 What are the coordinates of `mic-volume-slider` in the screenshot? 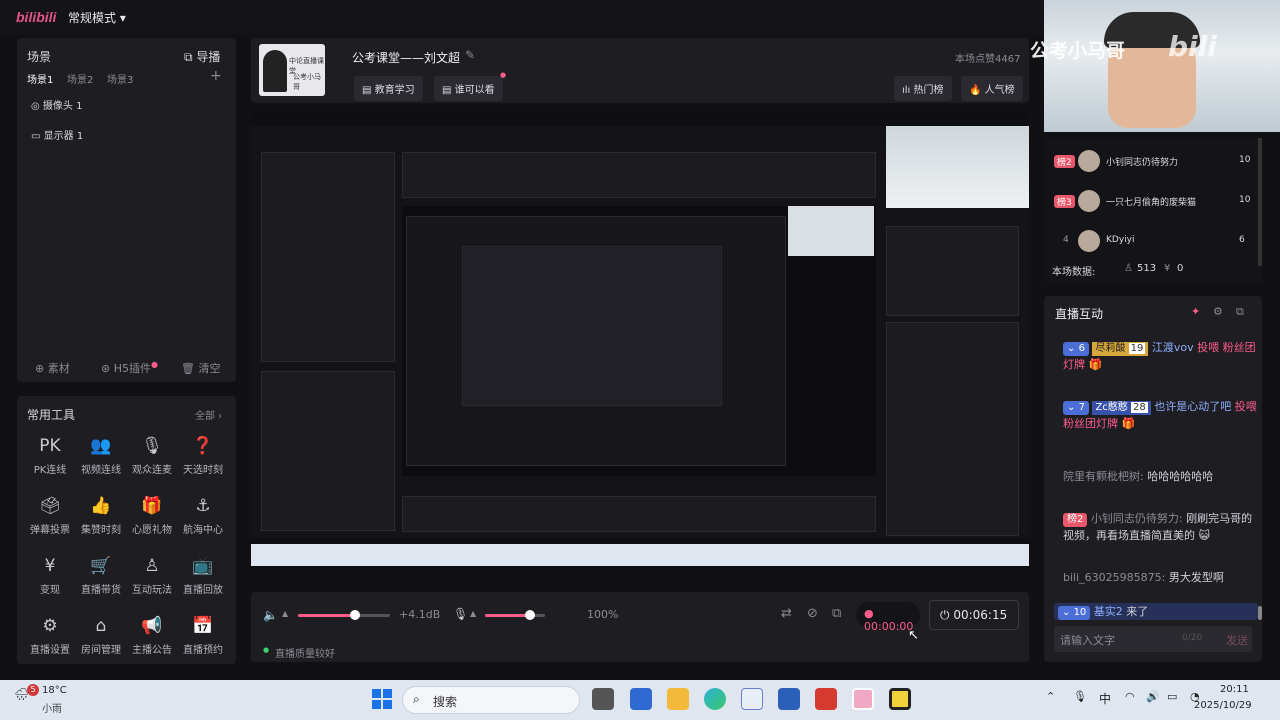 It's located at (515, 615).